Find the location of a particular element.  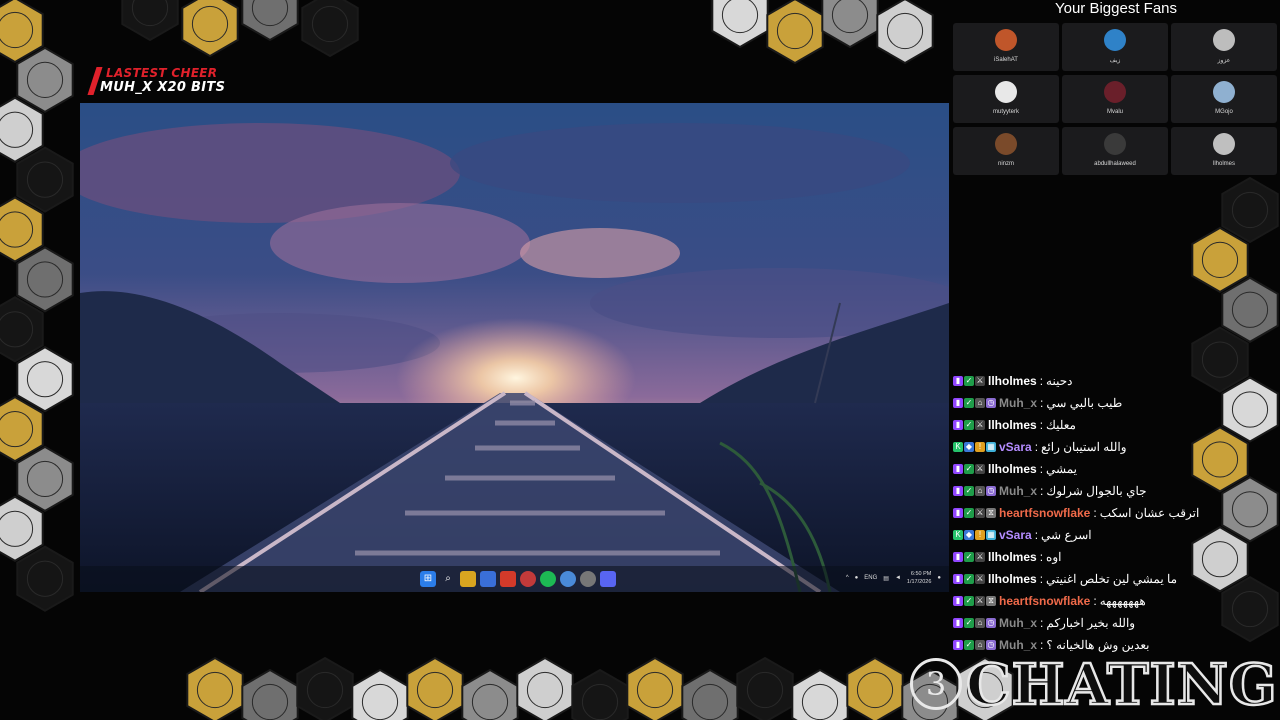

chat-message: K ◆! ▦ vSara: اسرع شي is located at coordinates (1103, 535).